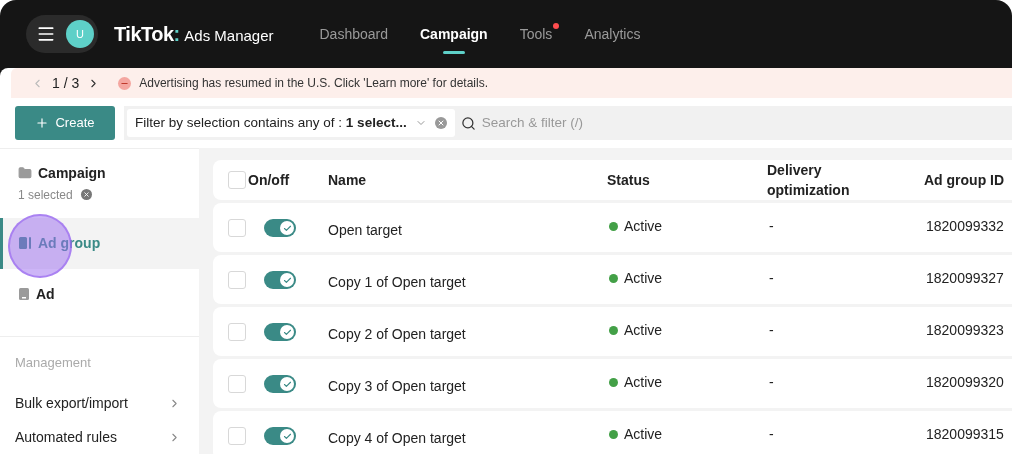 This screenshot has height=454, width=1024. I want to click on table-row: Copy 3 of Open target Active - 1820099320, so click(612, 383).